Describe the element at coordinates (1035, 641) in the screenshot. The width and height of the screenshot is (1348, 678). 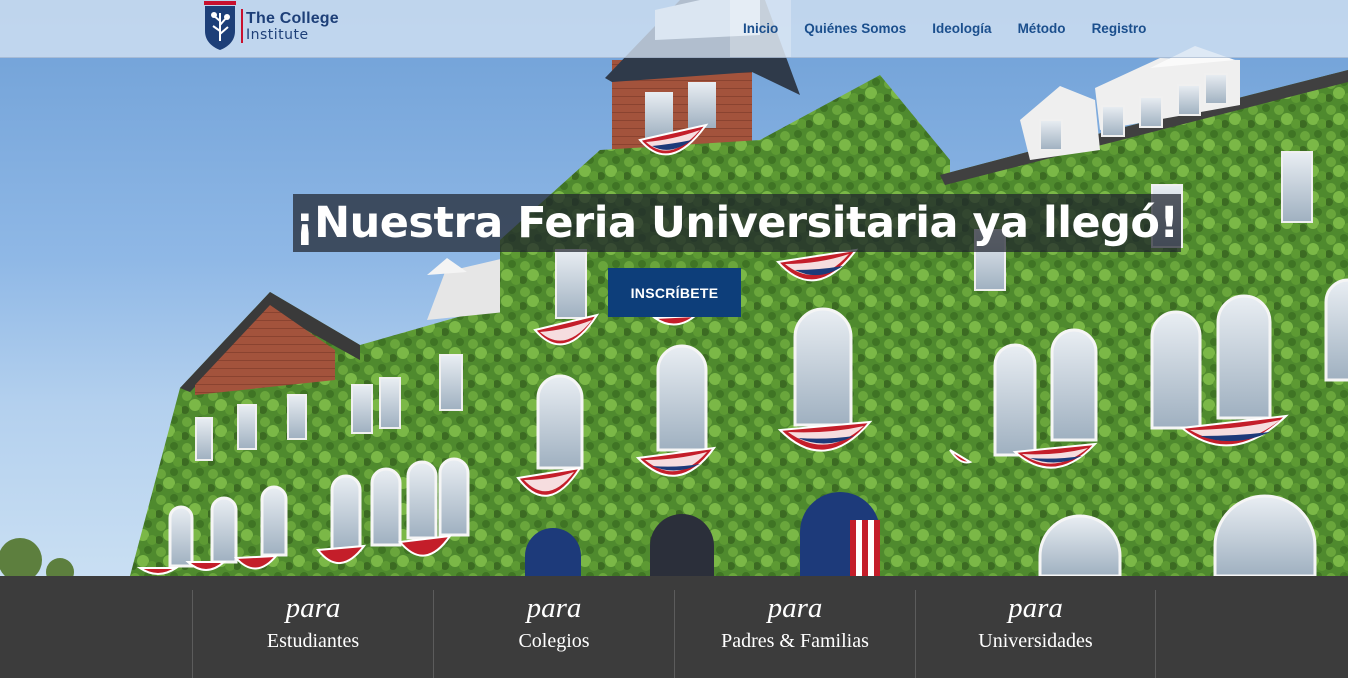
I see `audience-label: Universidades` at that location.